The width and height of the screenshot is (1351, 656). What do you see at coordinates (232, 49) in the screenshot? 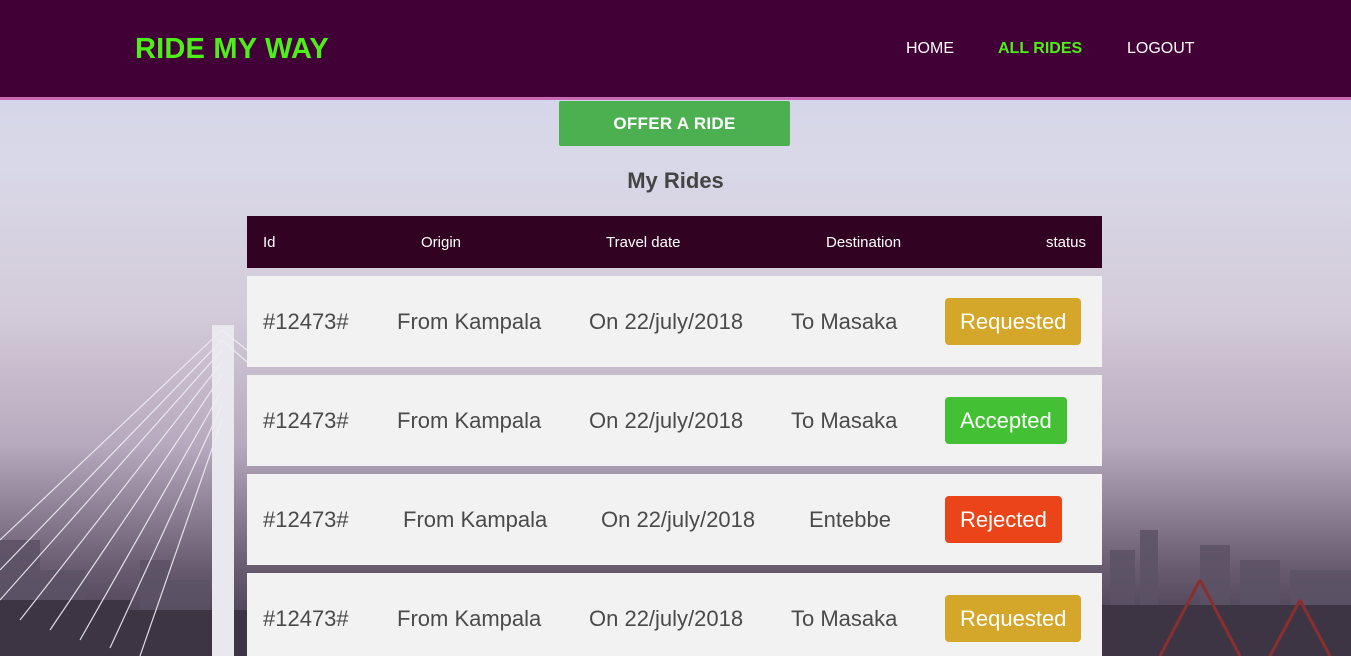
I see `brand-logo: RIDE MY WAY` at bounding box center [232, 49].